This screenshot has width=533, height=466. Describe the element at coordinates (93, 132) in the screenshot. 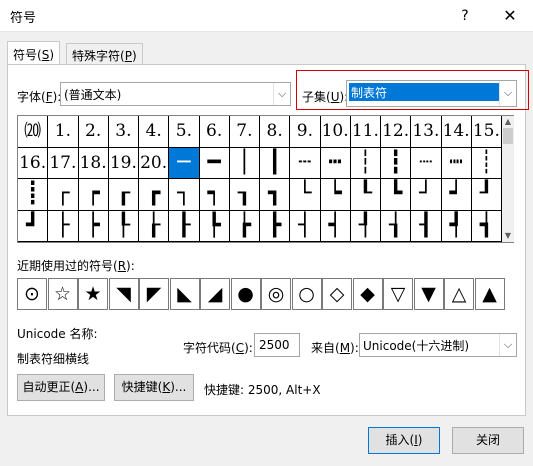

I see `symbol-cell: 2.` at that location.